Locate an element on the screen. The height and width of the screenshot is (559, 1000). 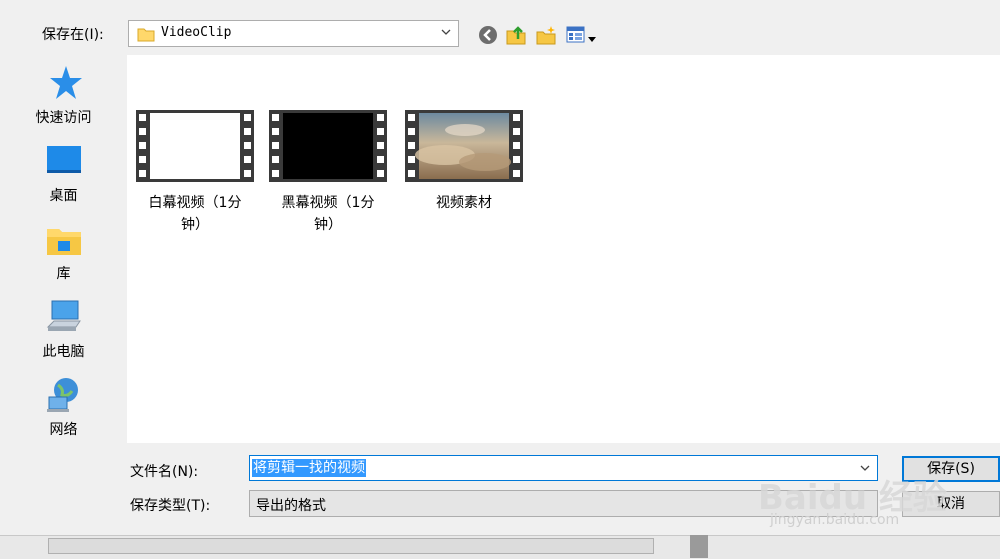
place-label: 网络 is located at coordinates (63, 430).